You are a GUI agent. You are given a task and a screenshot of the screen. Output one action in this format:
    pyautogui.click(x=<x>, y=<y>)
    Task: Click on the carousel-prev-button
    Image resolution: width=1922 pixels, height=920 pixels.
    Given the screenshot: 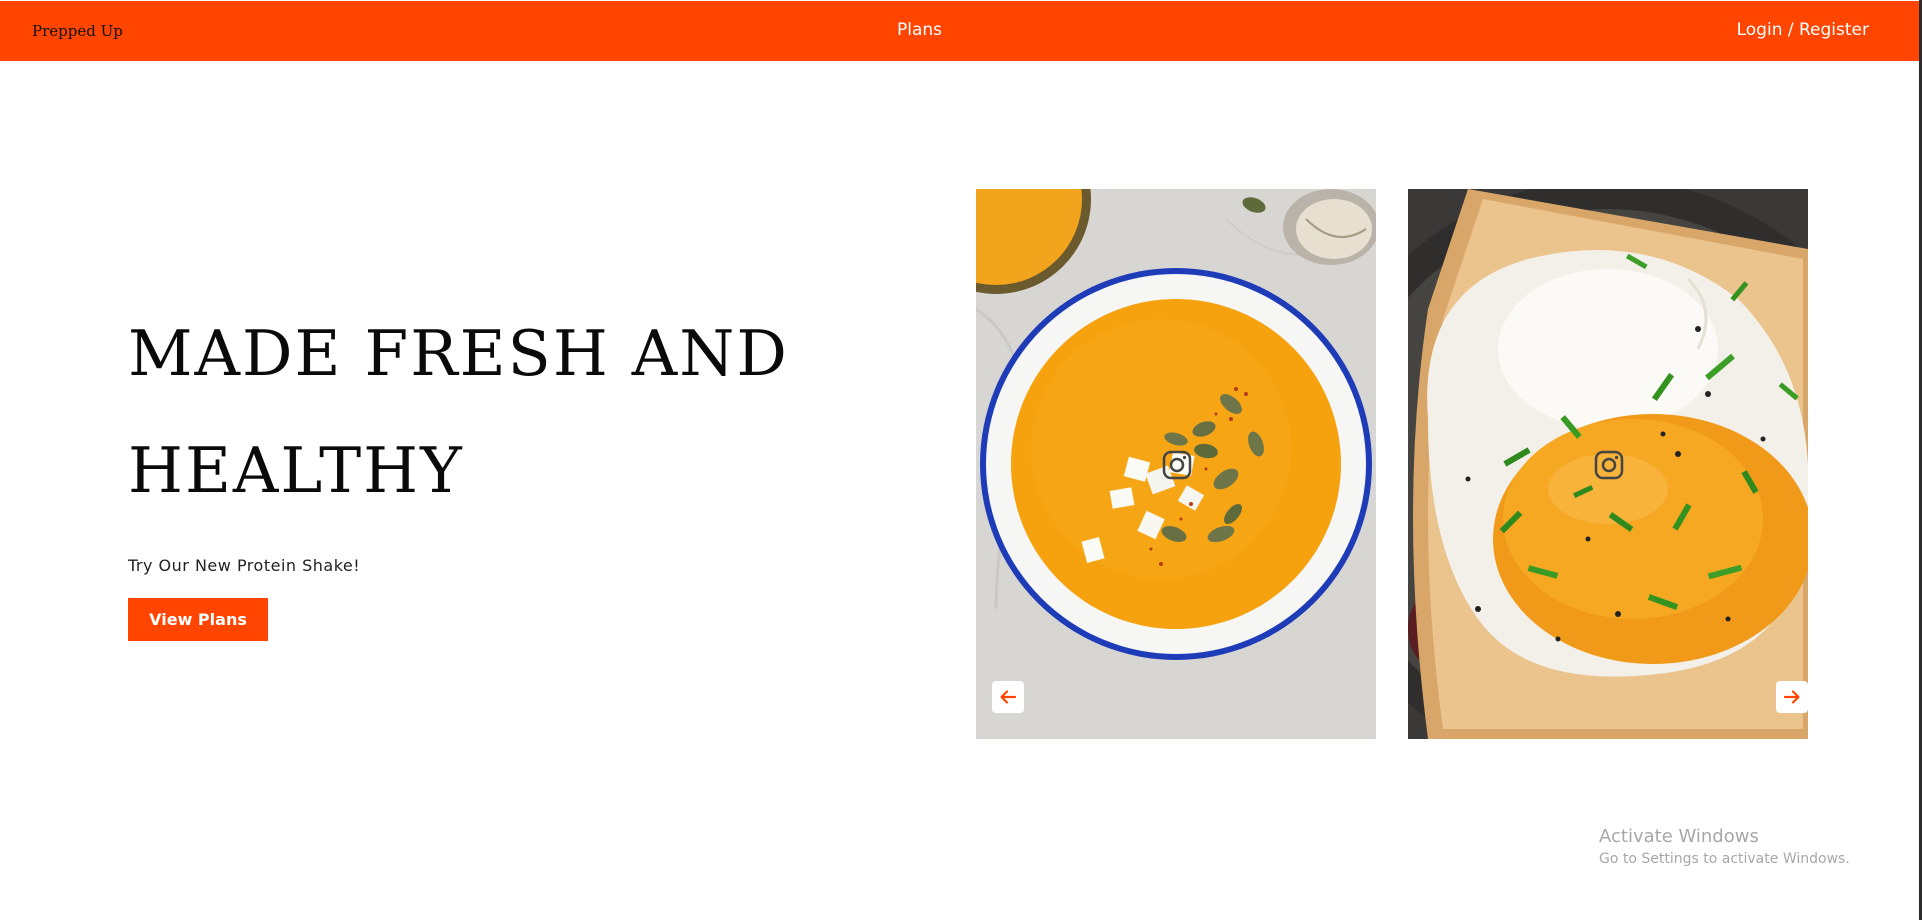 What is the action you would take?
    pyautogui.click(x=1008, y=697)
    